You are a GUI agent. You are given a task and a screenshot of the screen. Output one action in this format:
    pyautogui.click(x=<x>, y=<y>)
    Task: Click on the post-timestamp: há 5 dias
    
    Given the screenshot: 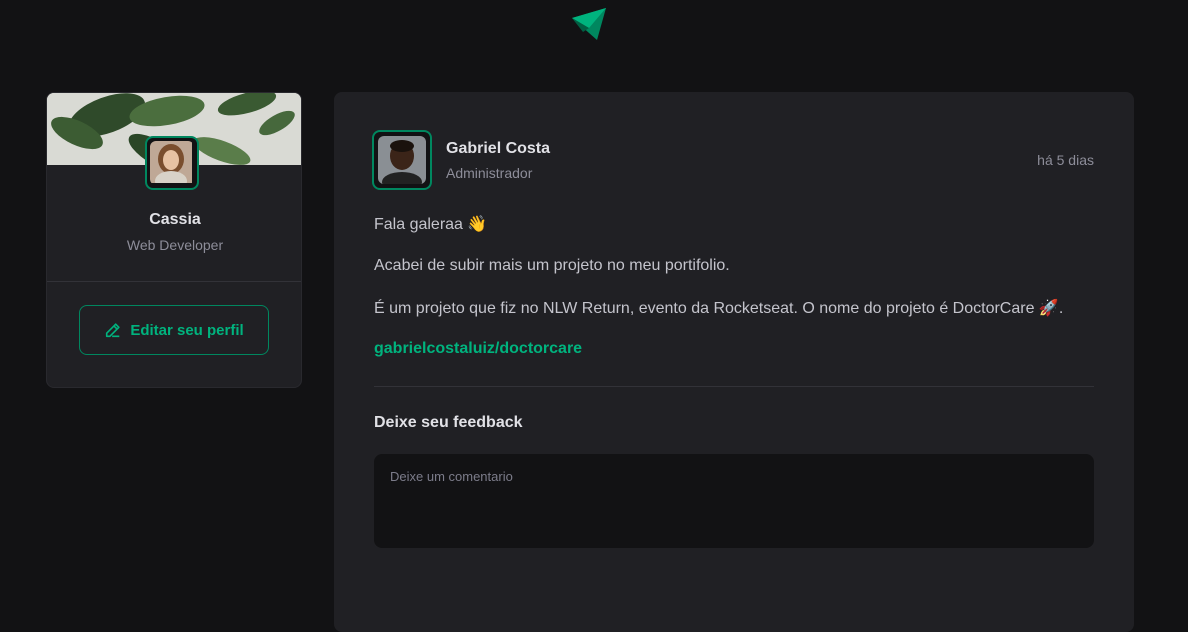 What is the action you would take?
    pyautogui.click(x=1065, y=160)
    